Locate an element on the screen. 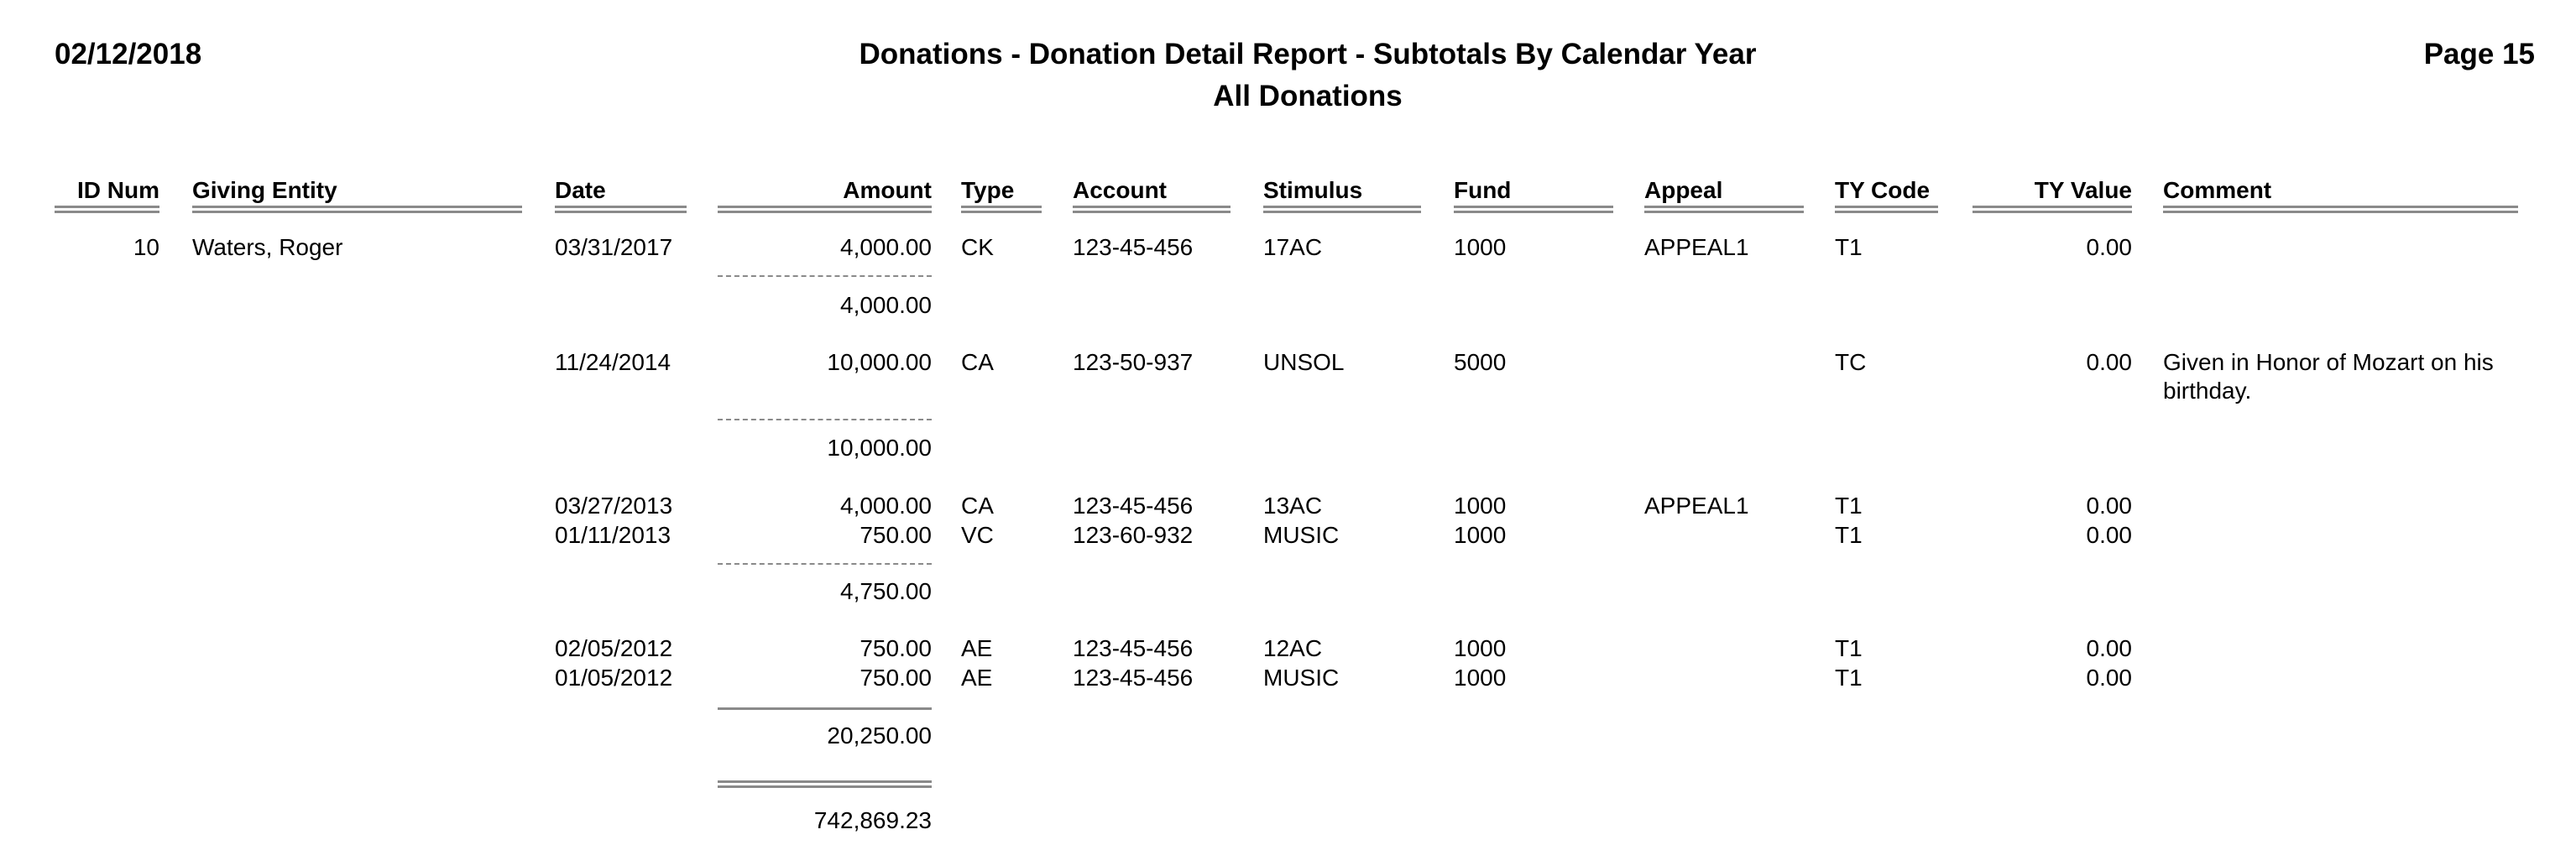 The width and height of the screenshot is (2576, 866). report-subtitle: All Donations is located at coordinates (1308, 96).